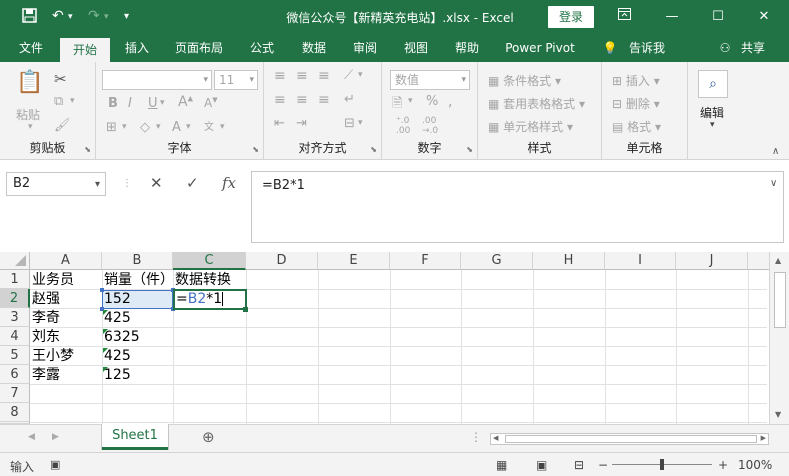 The width and height of the screenshot is (789, 476). What do you see at coordinates (373, 149) in the screenshot?
I see `alignment-launcher-icon: ⬊` at bounding box center [373, 149].